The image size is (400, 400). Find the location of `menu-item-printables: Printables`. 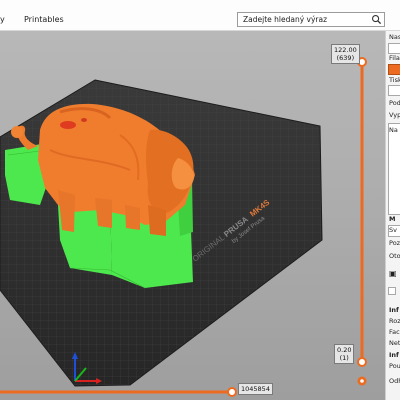

menu-item-printables: Printables is located at coordinates (44, 19).